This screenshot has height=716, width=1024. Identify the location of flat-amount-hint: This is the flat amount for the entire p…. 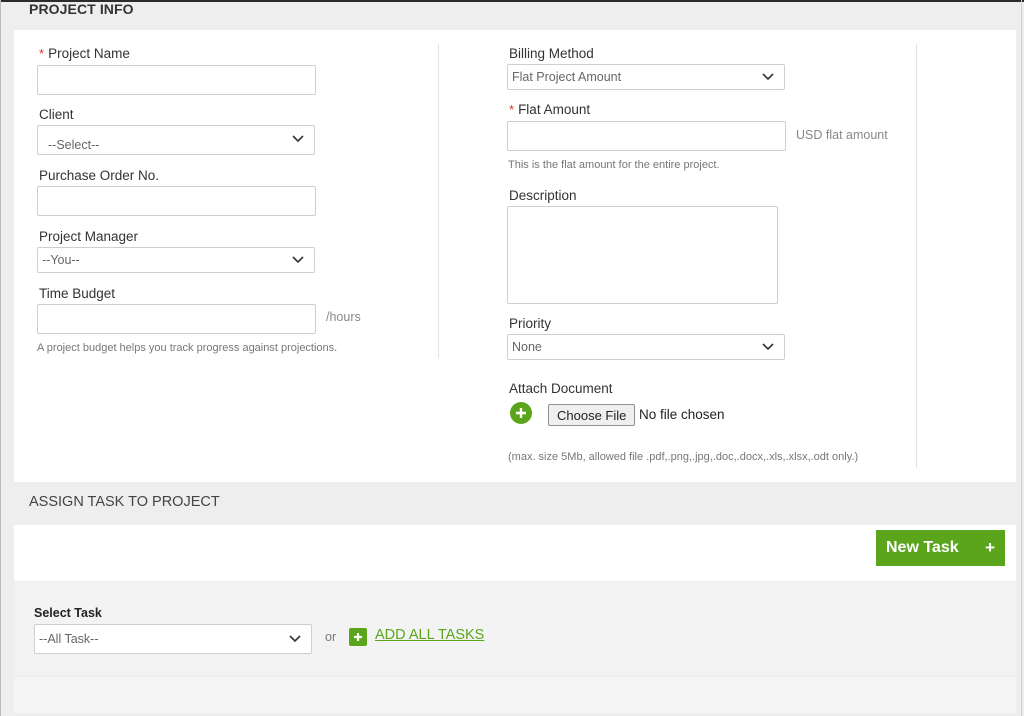
(614, 165).